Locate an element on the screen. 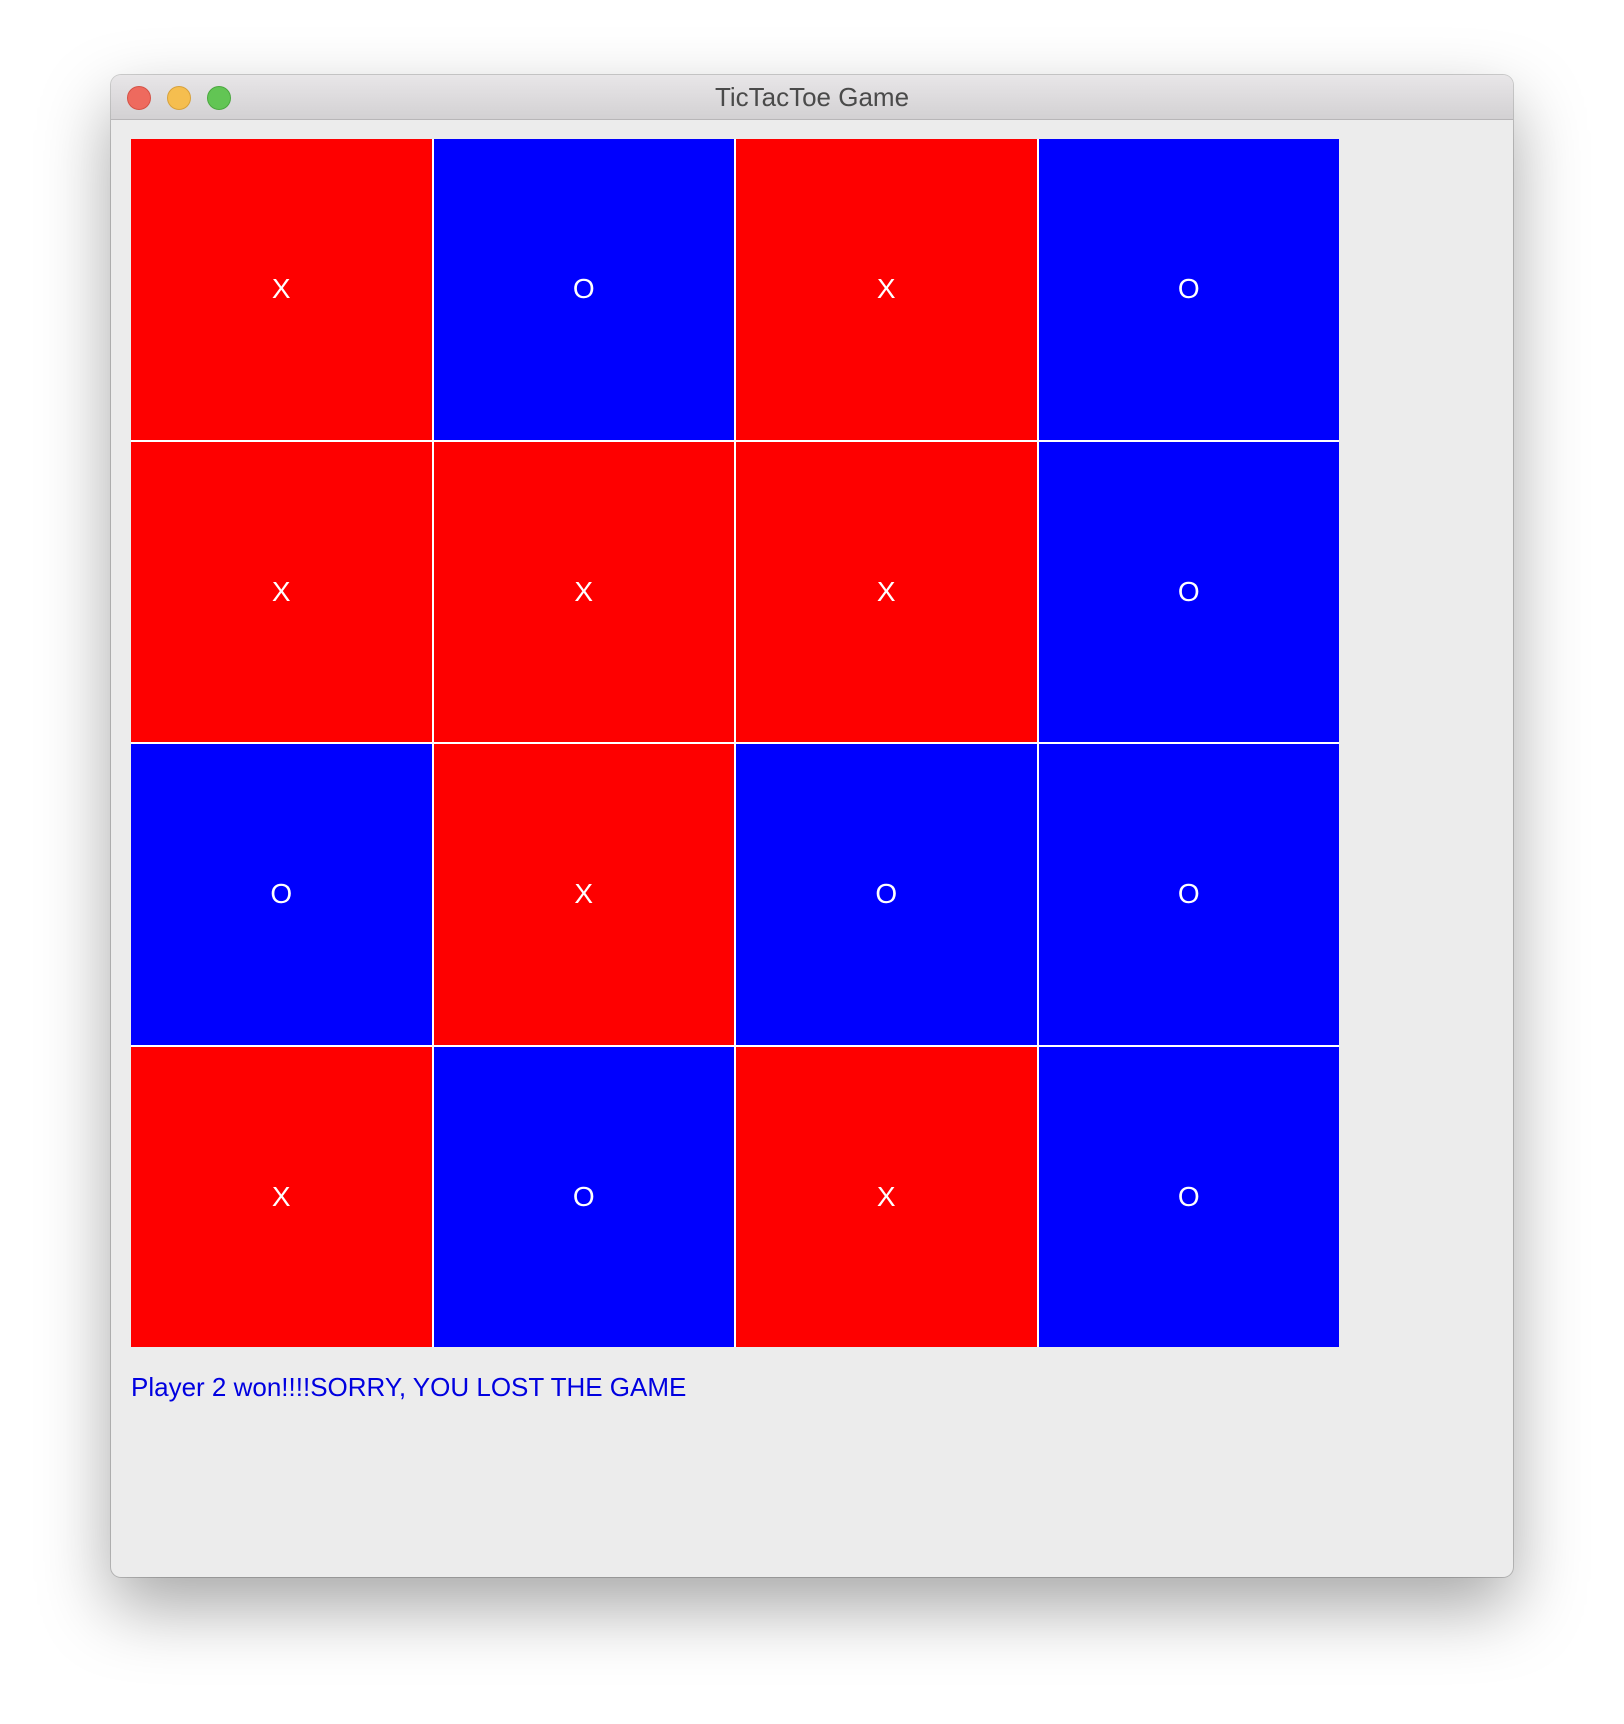 The width and height of the screenshot is (1624, 1724). board-cell-3-0: X is located at coordinates (281, 1196).